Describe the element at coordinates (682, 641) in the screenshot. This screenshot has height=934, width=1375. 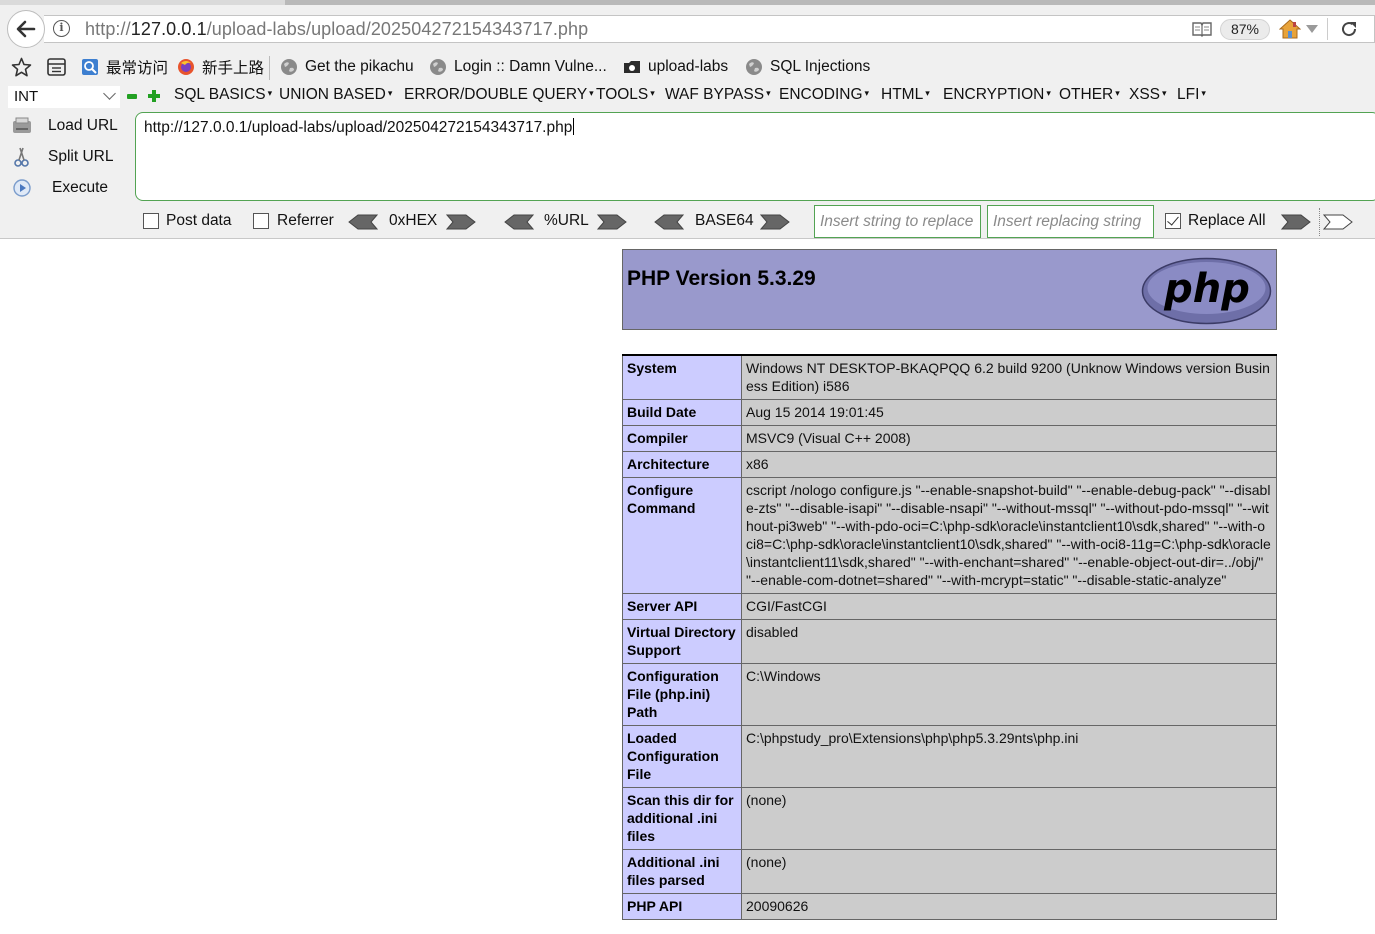
I see `row-key: Virtual Directory Support` at that location.